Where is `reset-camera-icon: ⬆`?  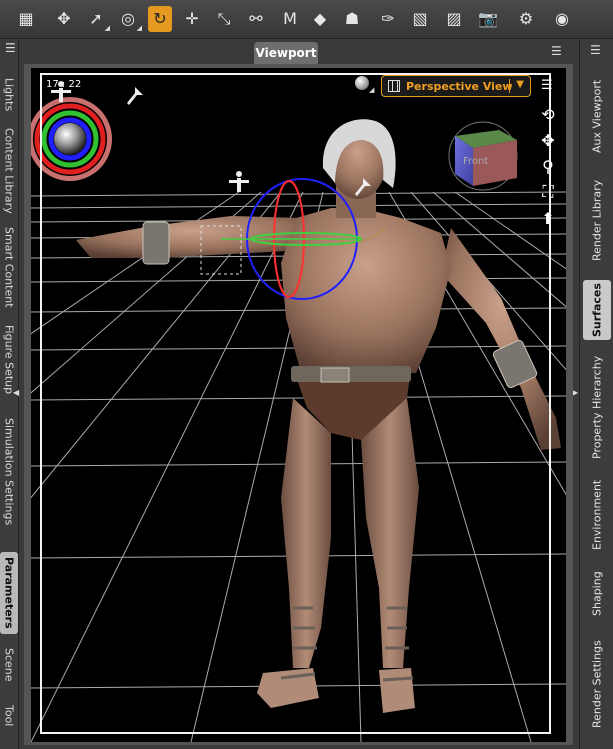 reset-camera-icon: ⬆ is located at coordinates (548, 218).